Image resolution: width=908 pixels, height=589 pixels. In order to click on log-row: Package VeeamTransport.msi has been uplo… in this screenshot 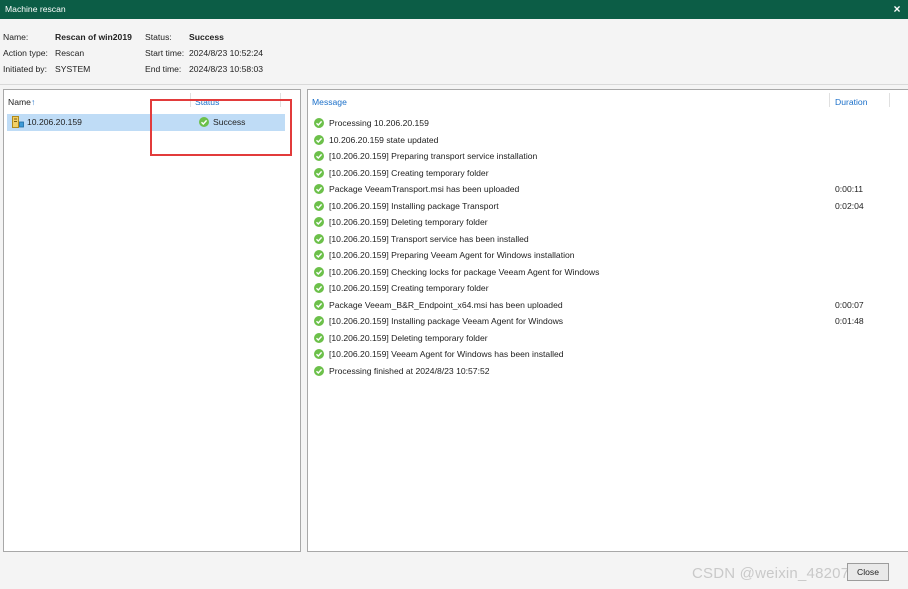, I will do `click(608, 189)`.